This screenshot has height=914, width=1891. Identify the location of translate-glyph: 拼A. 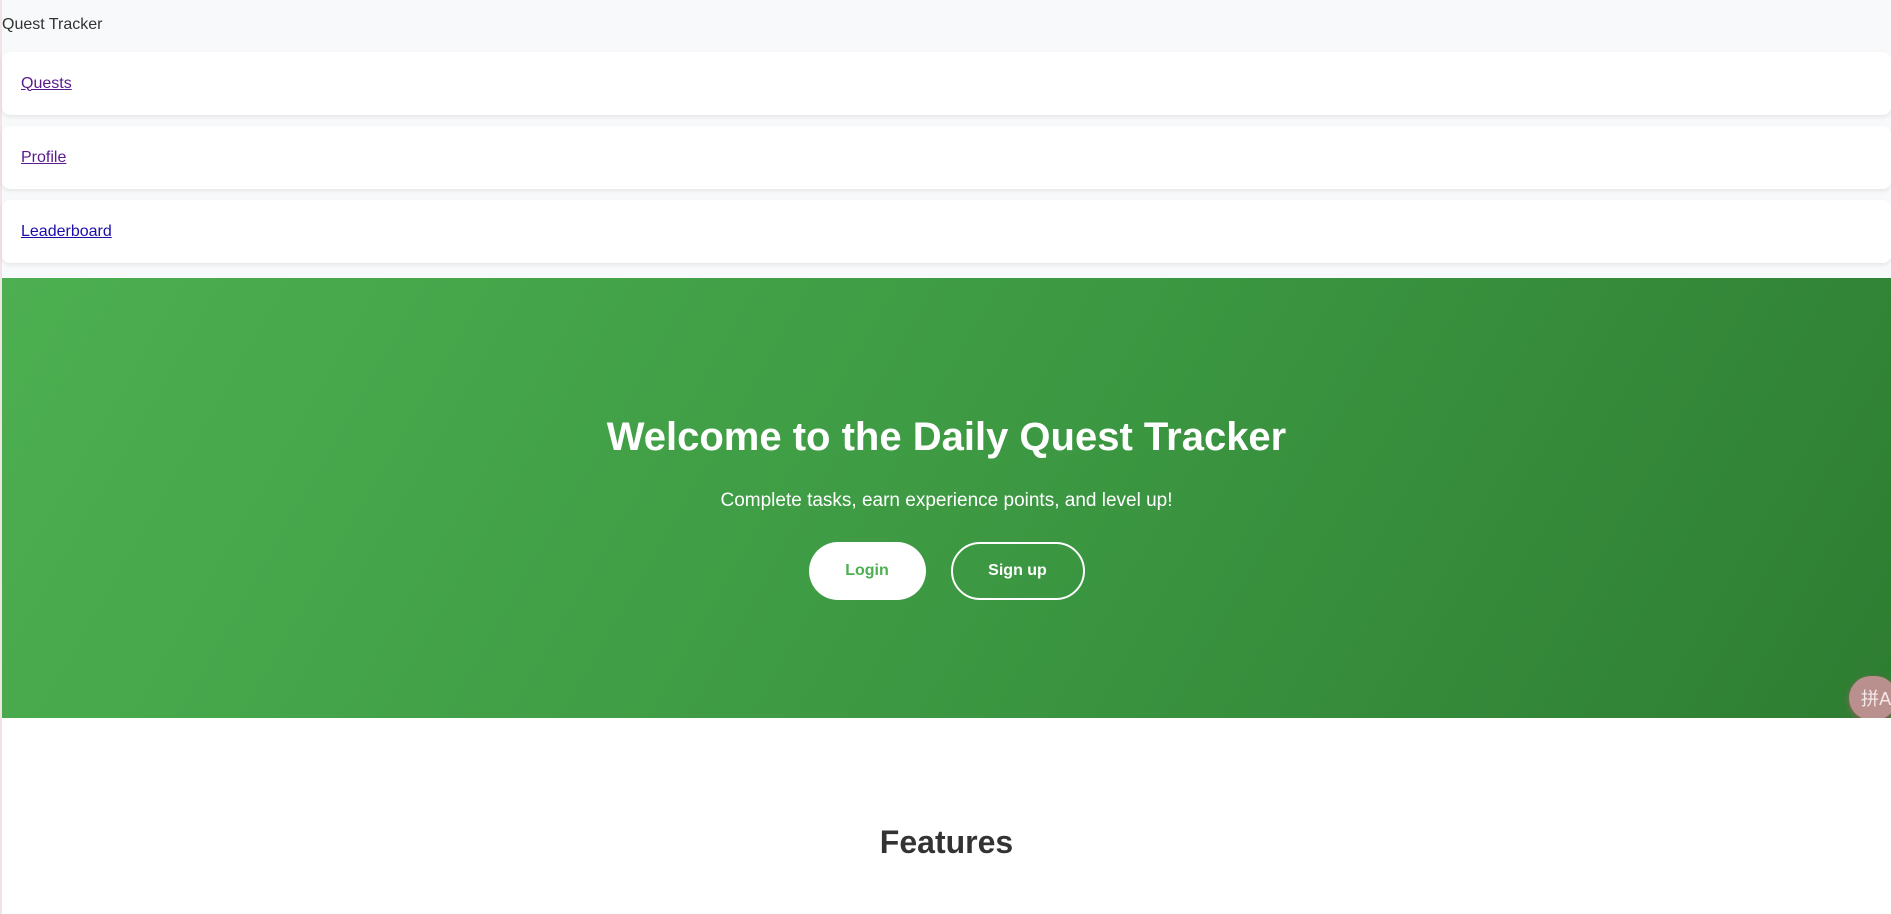
(1876, 699).